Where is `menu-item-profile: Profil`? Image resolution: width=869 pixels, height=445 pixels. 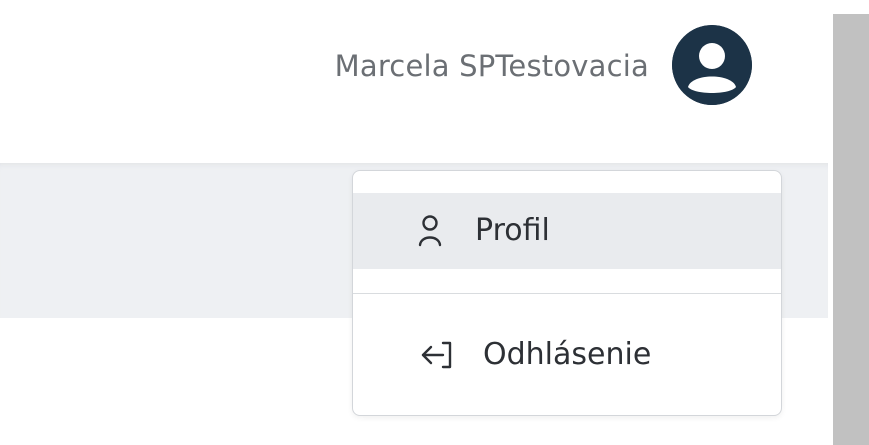 menu-item-profile: Profil is located at coordinates (567, 231).